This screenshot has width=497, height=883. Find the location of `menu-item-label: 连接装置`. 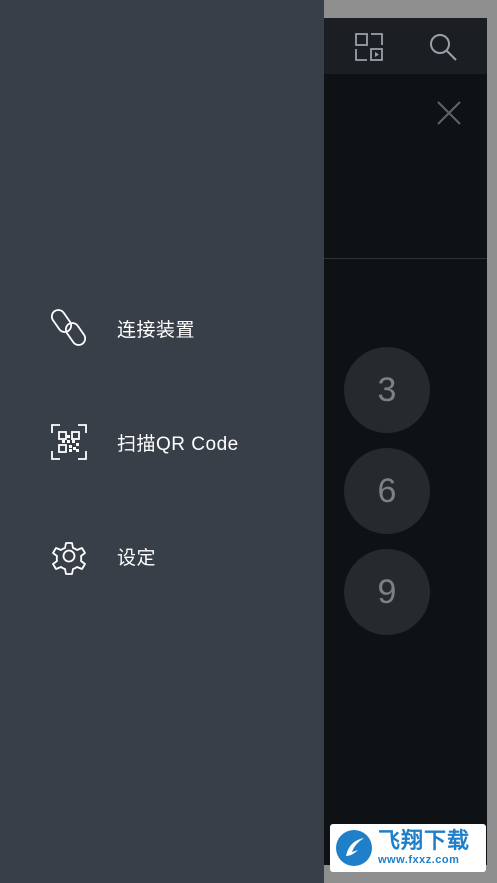

menu-item-label: 连接装置 is located at coordinates (156, 330).